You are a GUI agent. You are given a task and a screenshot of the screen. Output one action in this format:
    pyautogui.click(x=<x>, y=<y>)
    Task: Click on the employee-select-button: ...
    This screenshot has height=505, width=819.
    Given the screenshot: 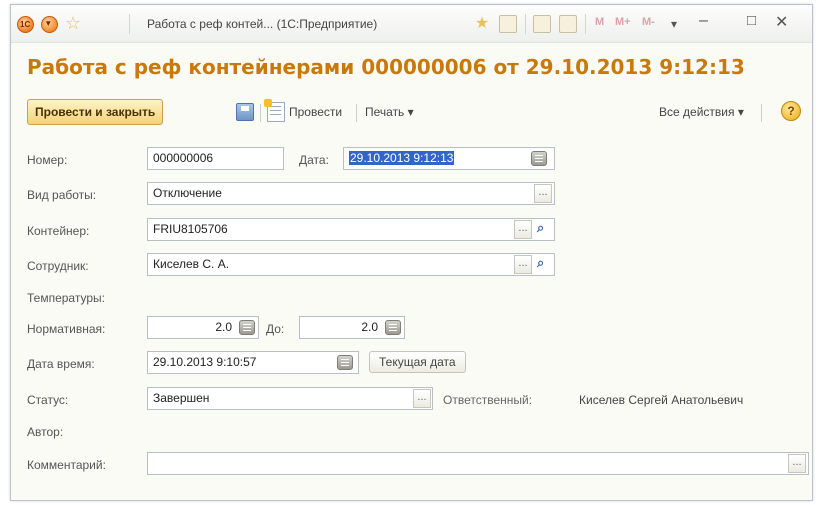 What is the action you would take?
    pyautogui.click(x=523, y=264)
    